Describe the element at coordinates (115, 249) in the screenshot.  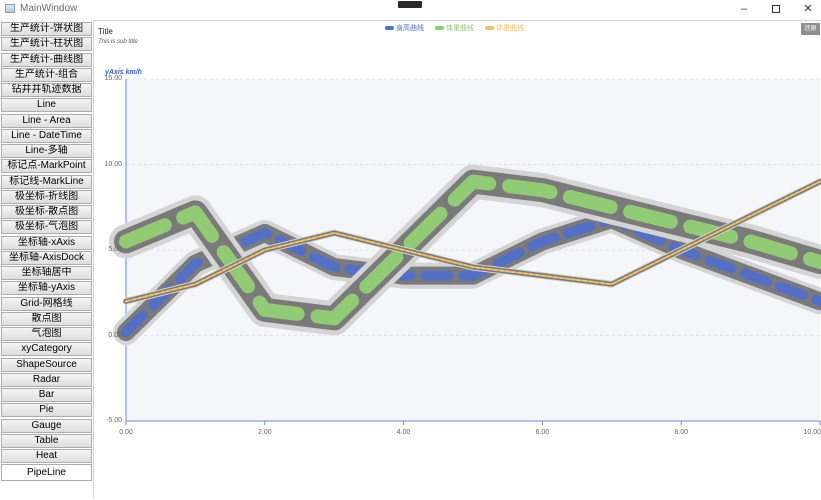
I see `y-tick-label: 5.00` at that location.